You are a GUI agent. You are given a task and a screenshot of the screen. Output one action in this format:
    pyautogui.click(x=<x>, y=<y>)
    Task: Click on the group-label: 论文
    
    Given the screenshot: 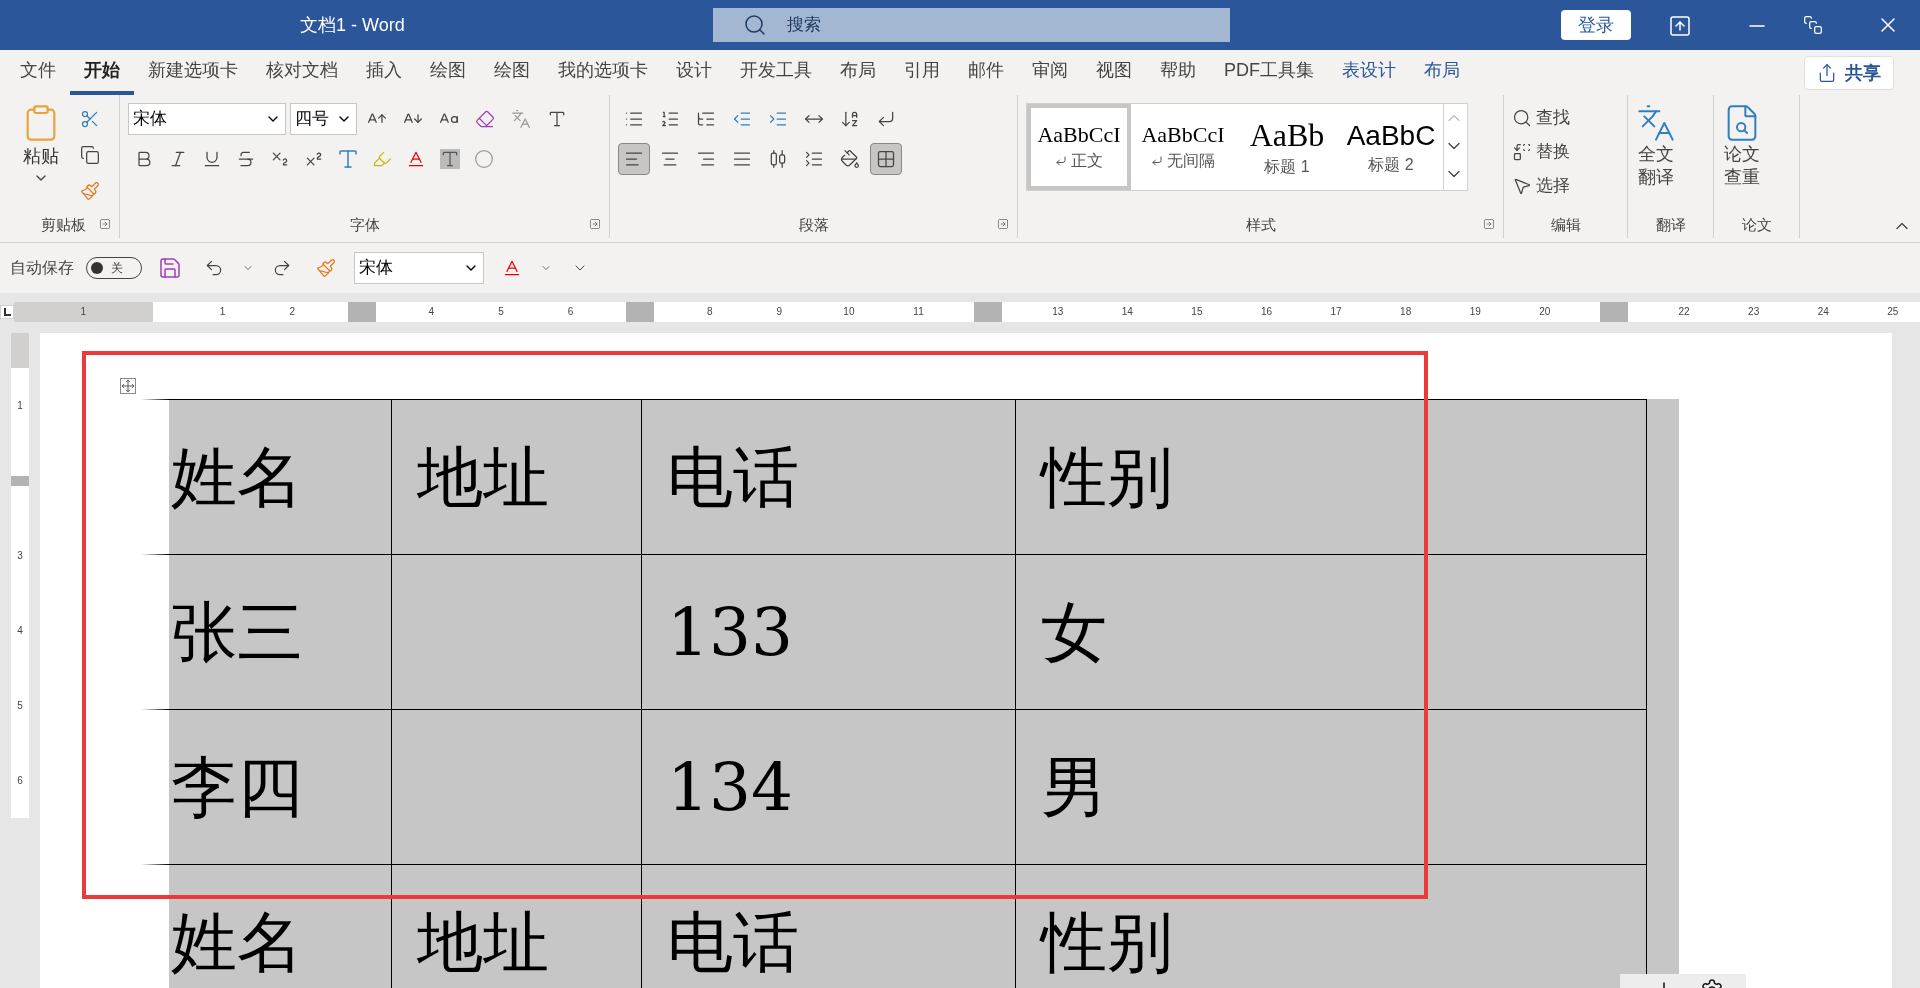 What is the action you would take?
    pyautogui.click(x=1756, y=225)
    